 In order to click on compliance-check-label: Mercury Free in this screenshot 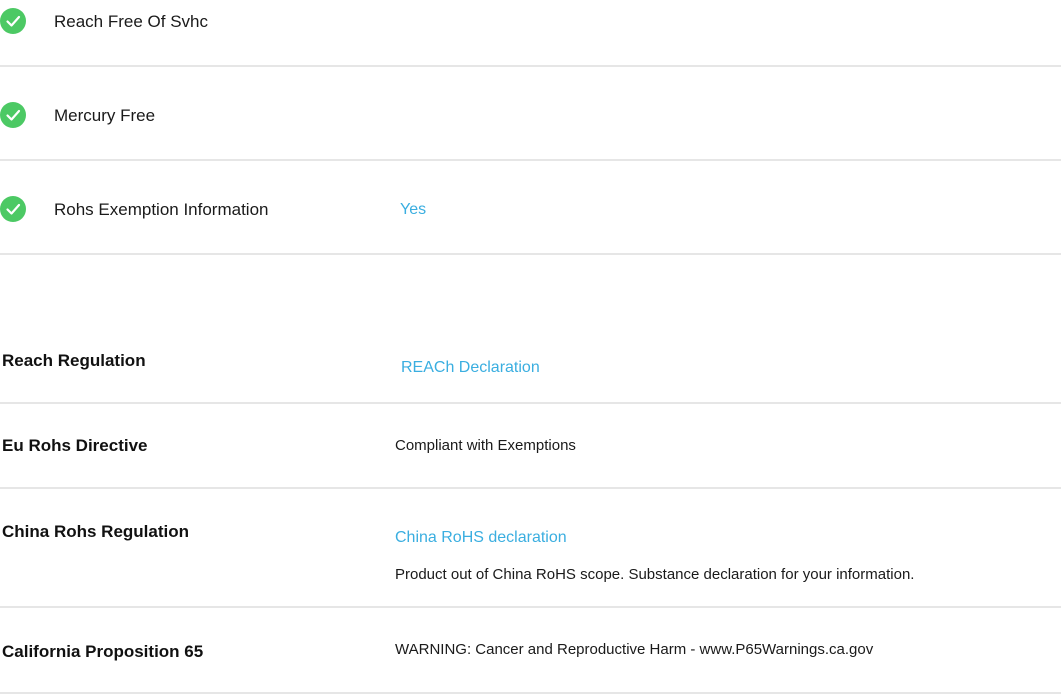, I will do `click(105, 115)`.